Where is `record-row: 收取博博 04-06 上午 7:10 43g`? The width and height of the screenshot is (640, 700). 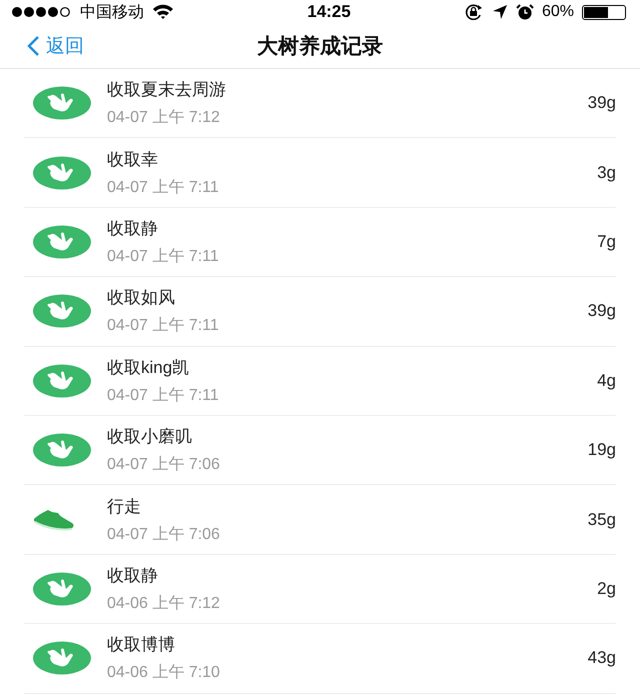 record-row: 收取博博 04-06 上午 7:10 43g is located at coordinates (320, 659).